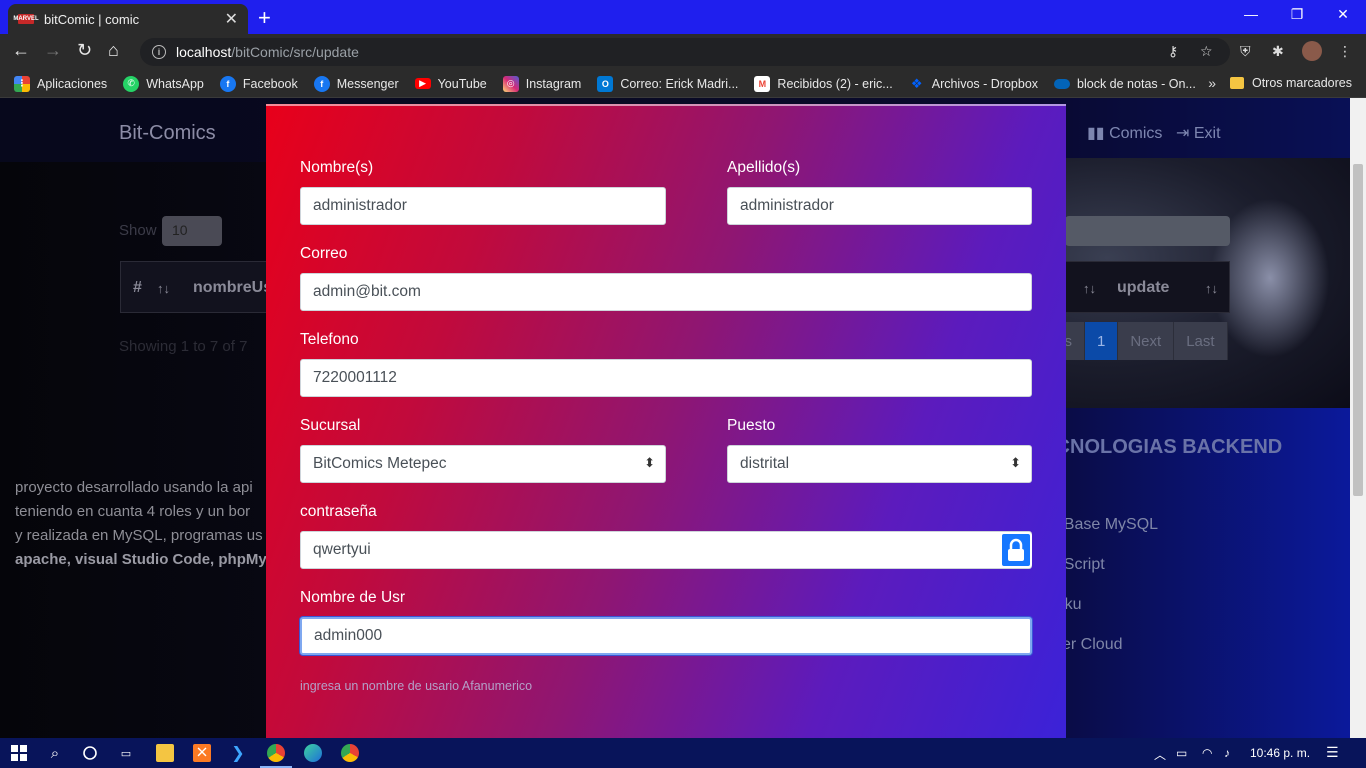 The image size is (1366, 768). Describe the element at coordinates (19, 753) in the screenshot. I see `windows-start-icon` at that location.